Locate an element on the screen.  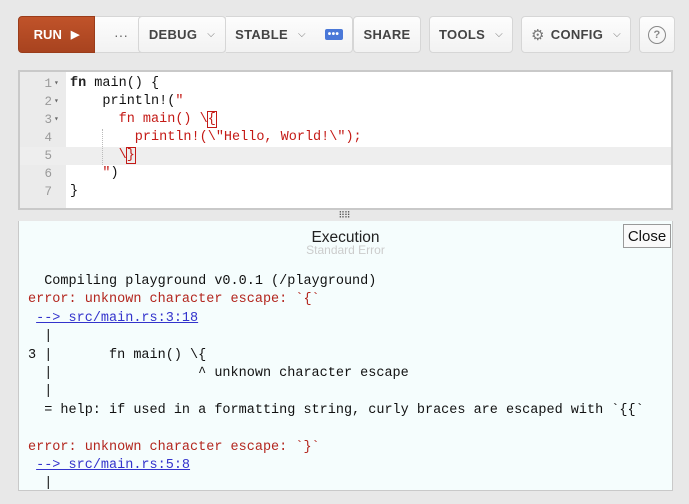
code-line-active: 5 \} is located at coordinates (345, 156).